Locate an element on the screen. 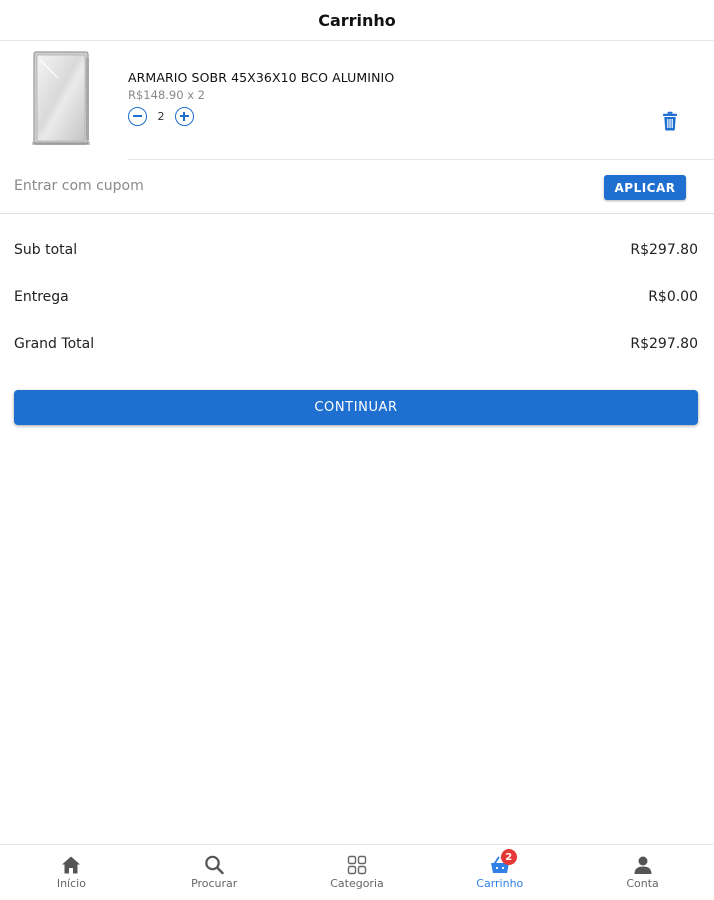 Image resolution: width=714 pixels, height=900 pixels. nav-item-search: Procurar is located at coordinates (214, 872).